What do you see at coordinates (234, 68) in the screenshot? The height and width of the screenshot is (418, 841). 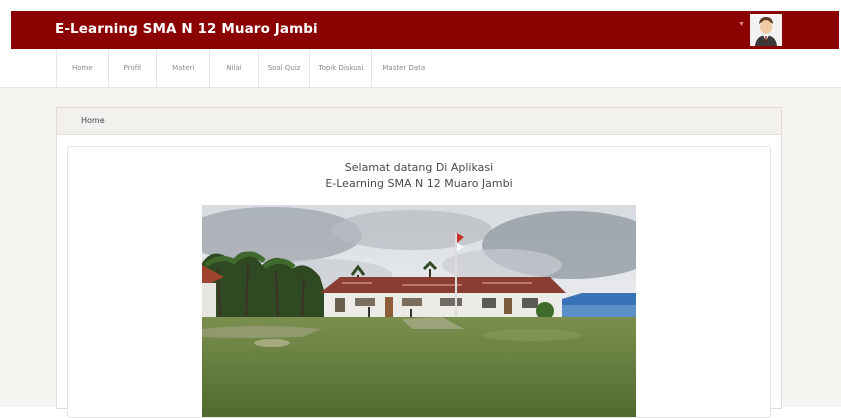 I see `nav-nilai: Nilai` at bounding box center [234, 68].